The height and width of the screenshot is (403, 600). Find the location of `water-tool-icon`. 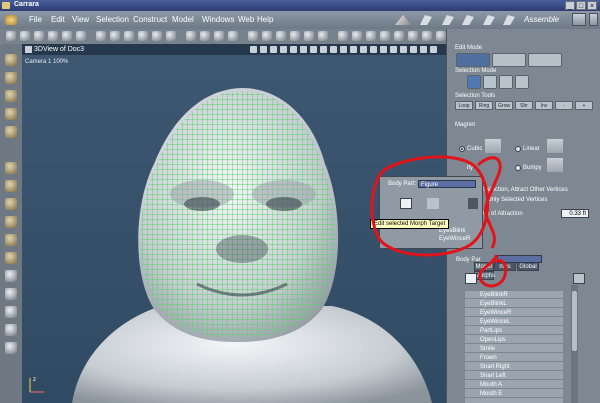

water-tool-icon is located at coordinates (441, 36).